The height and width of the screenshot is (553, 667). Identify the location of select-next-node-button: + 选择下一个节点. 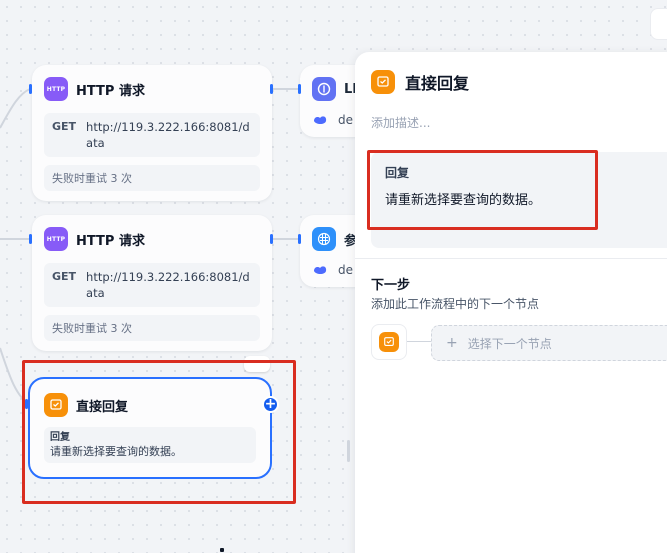
(549, 343).